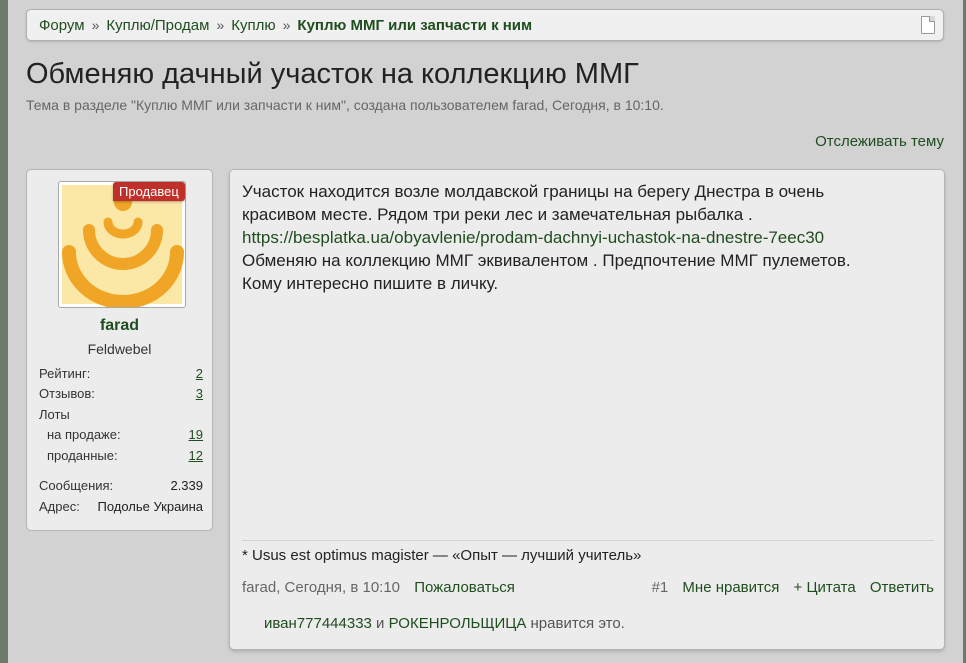 This screenshot has height=663, width=966. Describe the element at coordinates (76, 485) in the screenshot. I see `stat-messages-label: Сообщения:` at that location.